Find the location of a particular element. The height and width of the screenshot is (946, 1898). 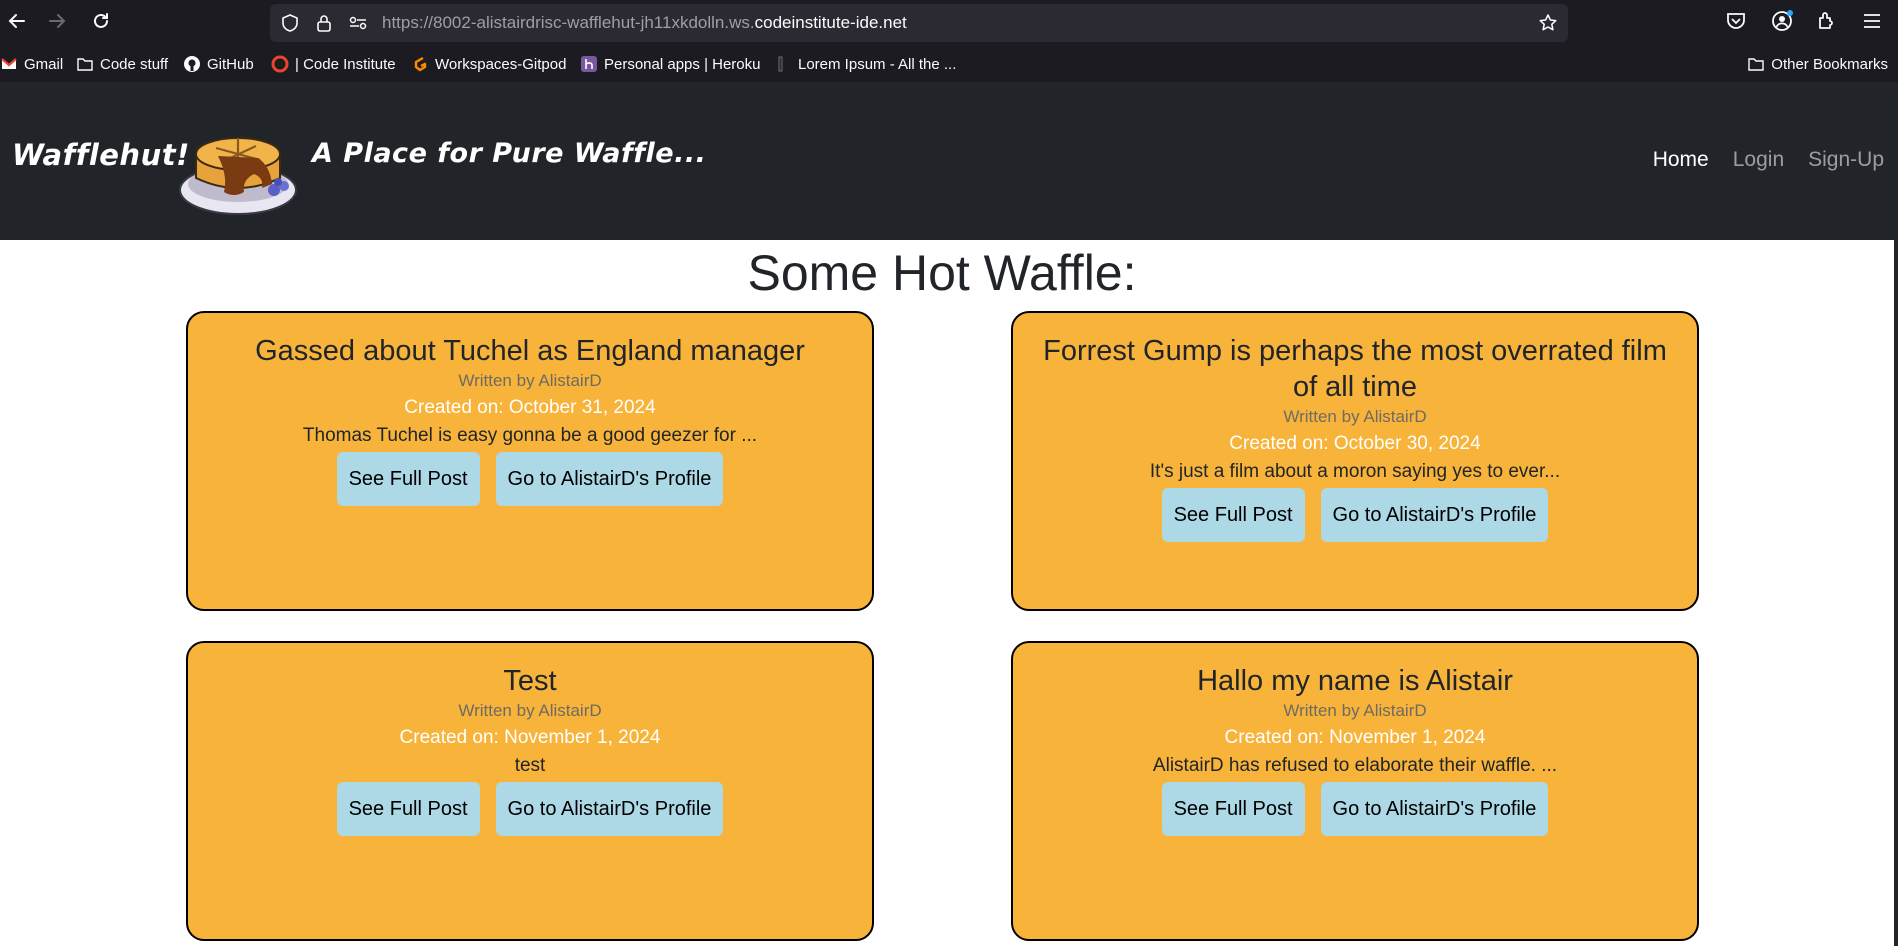

site-brand: Wafflehut! is located at coordinates (101, 155).